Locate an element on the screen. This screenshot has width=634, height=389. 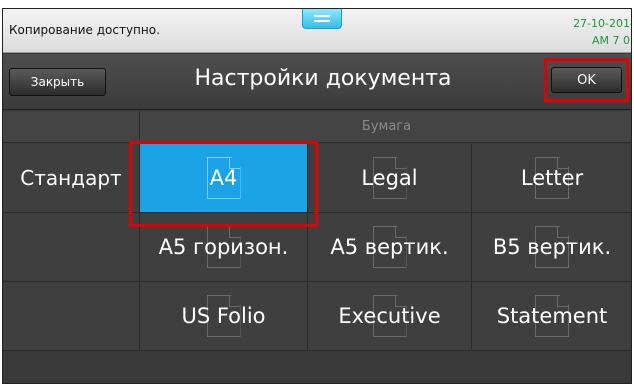
paper-size-letter: Letter is located at coordinates (551, 178).